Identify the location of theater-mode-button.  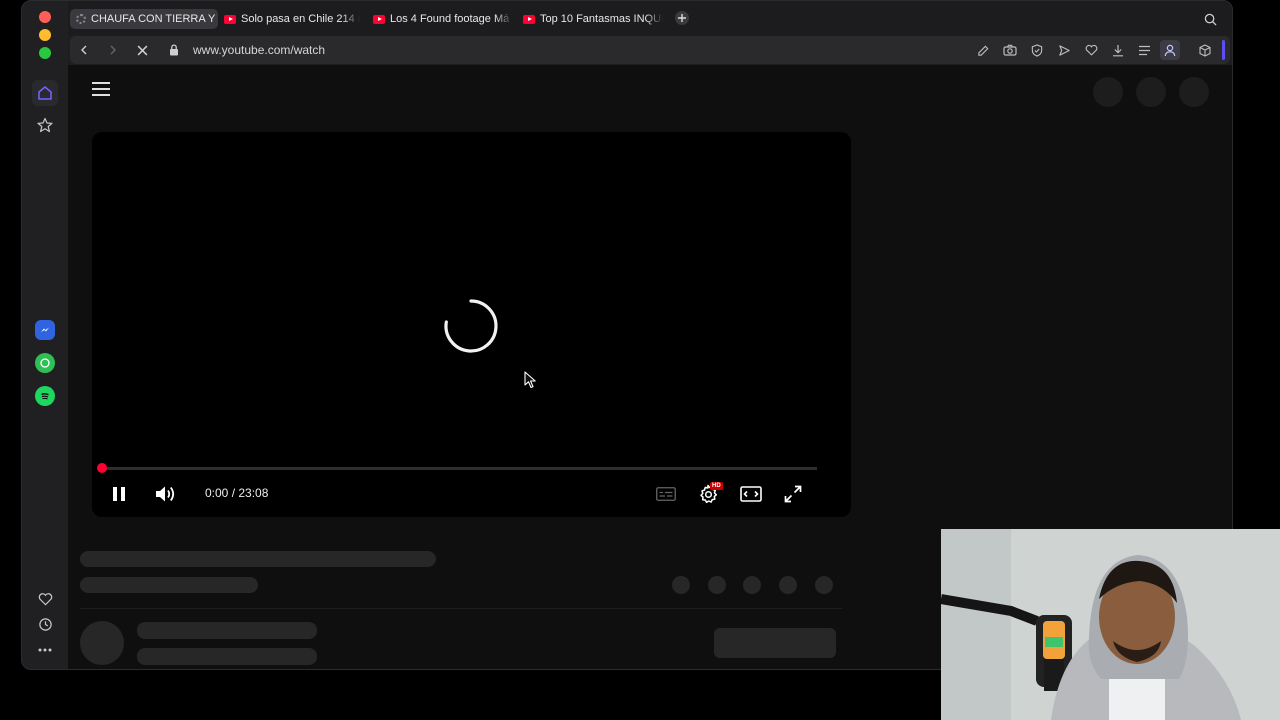
(751, 494).